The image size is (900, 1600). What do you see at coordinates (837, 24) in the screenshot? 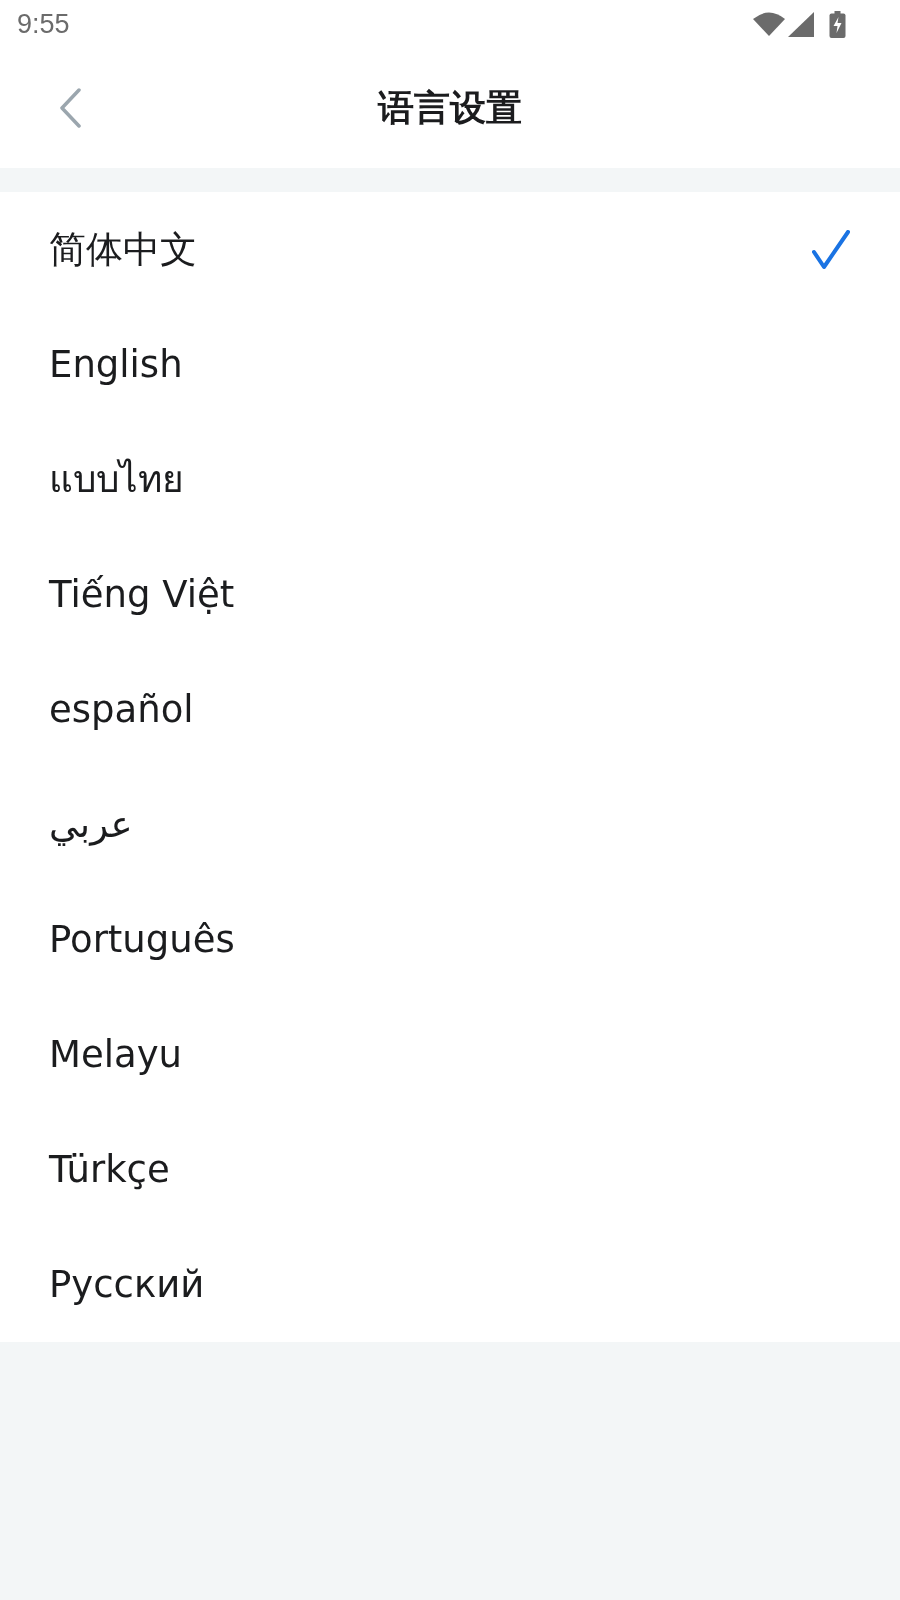
I see `battery-charging-icon` at bounding box center [837, 24].